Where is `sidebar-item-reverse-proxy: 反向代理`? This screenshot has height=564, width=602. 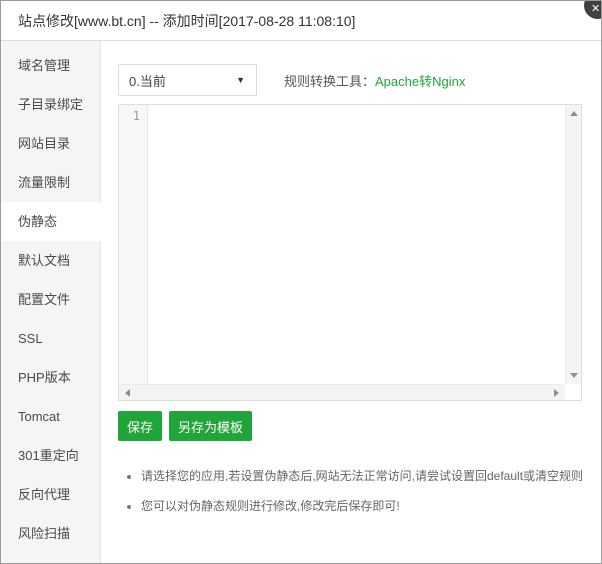
sidebar-item-reverse-proxy: 反向代理 is located at coordinates (51, 494).